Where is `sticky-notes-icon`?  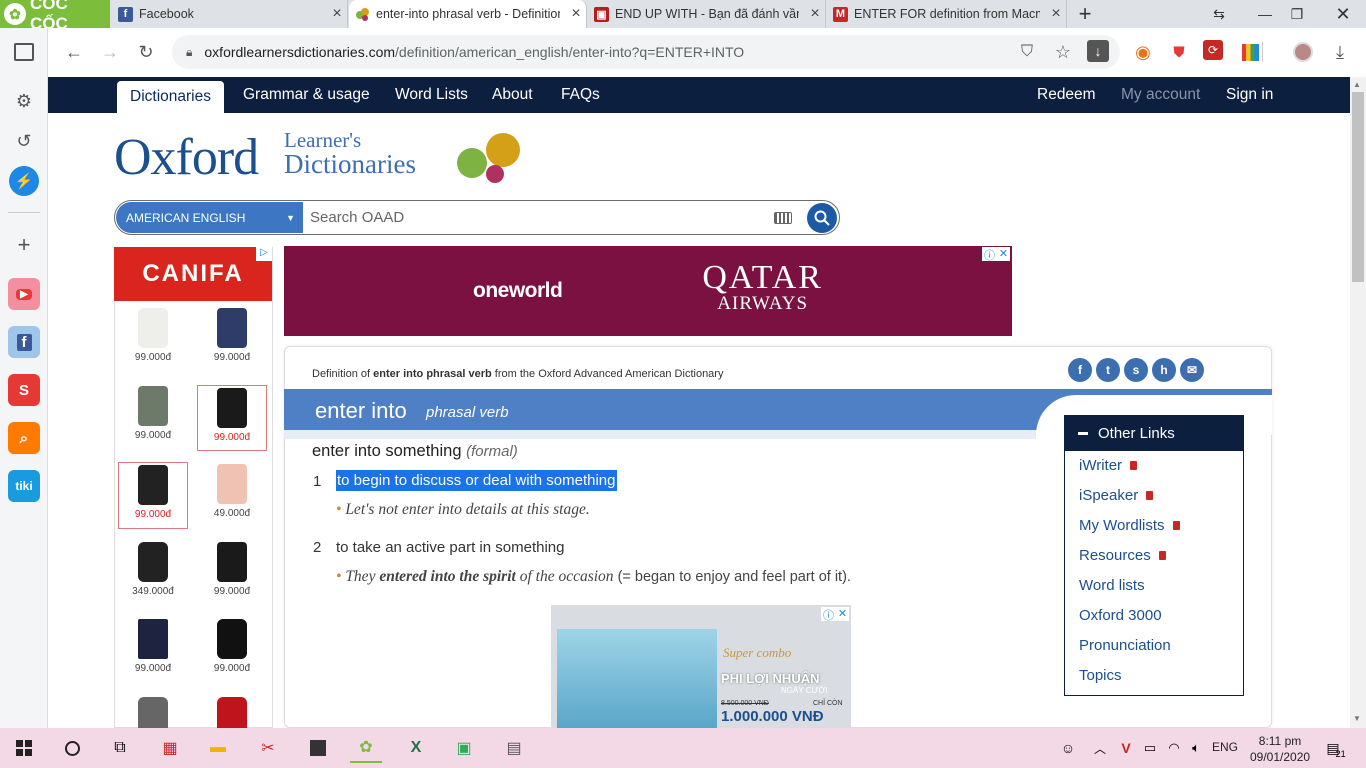
sticky-notes-icon is located at coordinates (318, 748).